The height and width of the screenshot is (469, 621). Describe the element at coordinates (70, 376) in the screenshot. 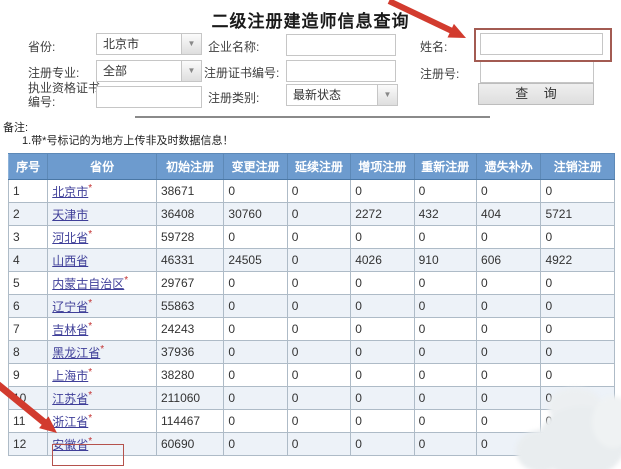

I see `province-link: 上海市` at that location.